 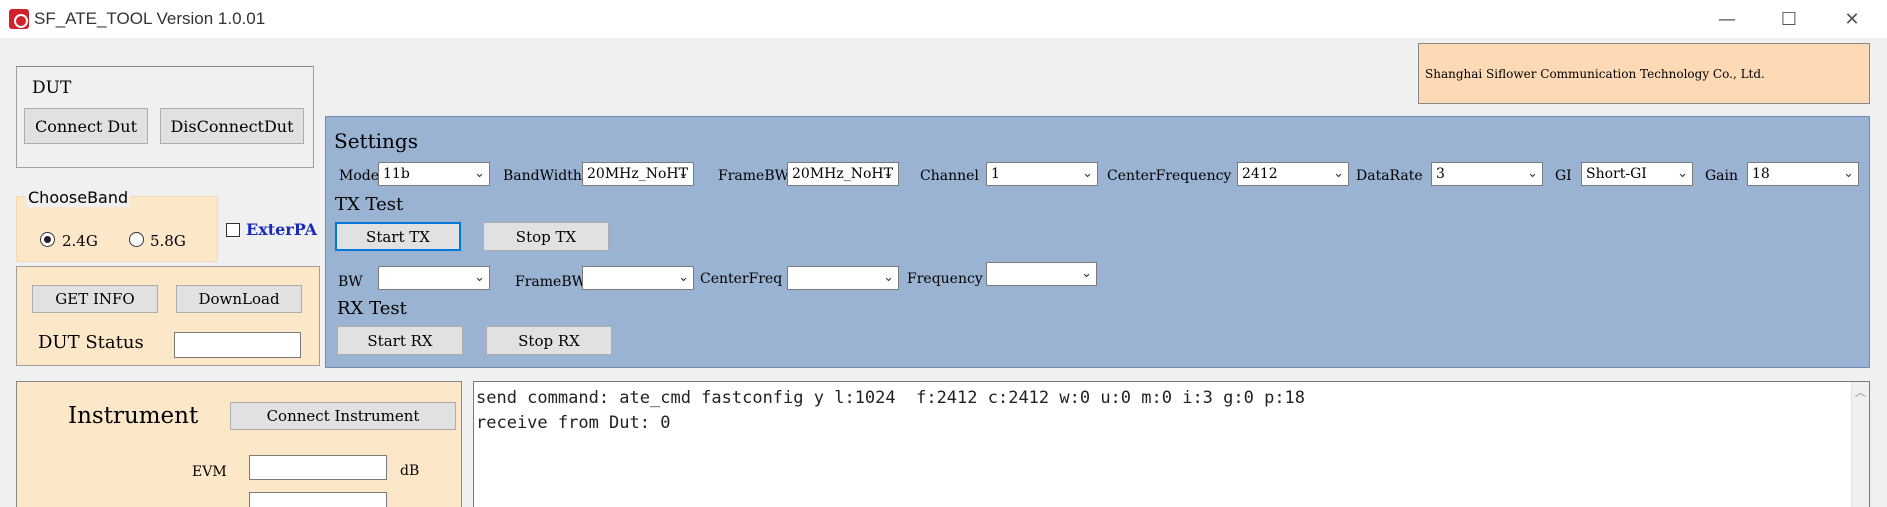 What do you see at coordinates (282, 229) in the screenshot?
I see `exterpa-label: ExterPA` at bounding box center [282, 229].